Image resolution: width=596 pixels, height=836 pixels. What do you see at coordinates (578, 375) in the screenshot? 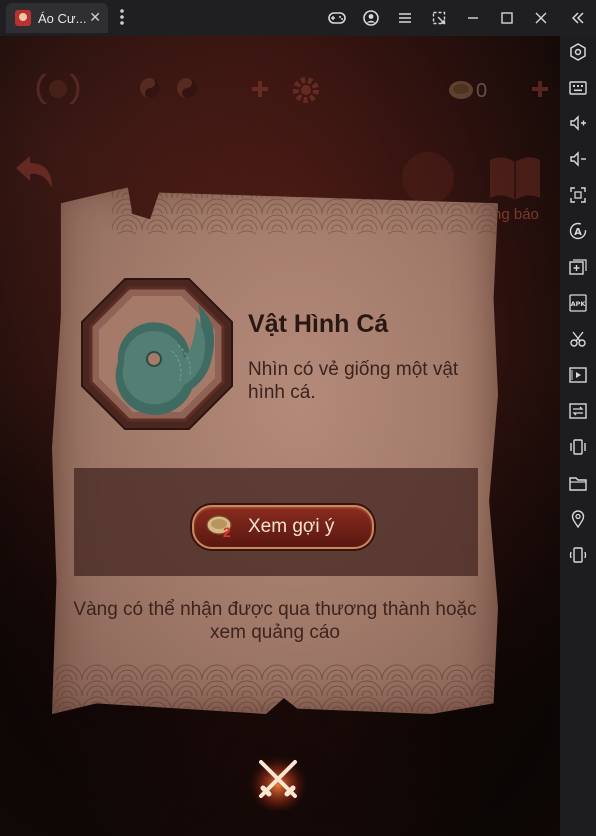
I see `media-icon` at bounding box center [578, 375].